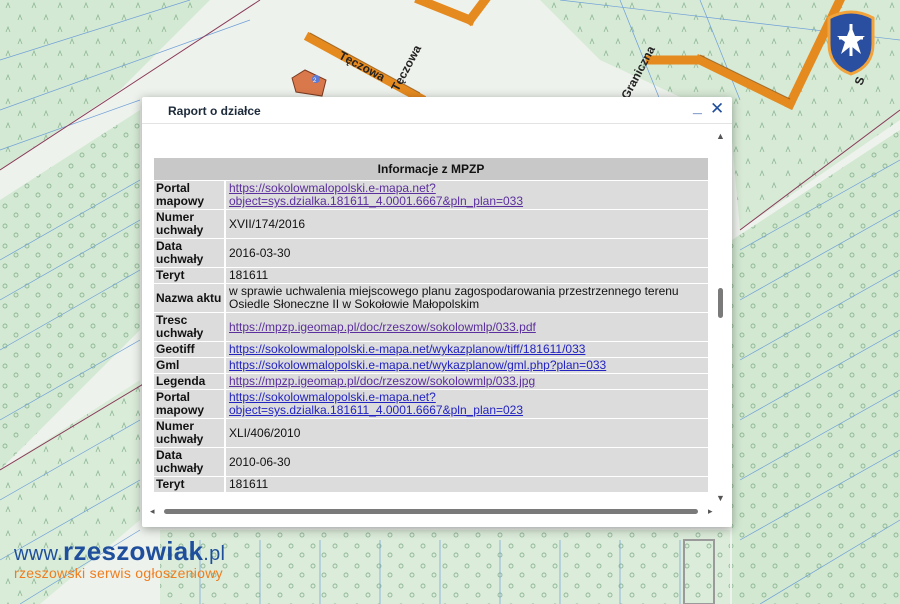 The width and height of the screenshot is (900, 604). What do you see at coordinates (720, 136) in the screenshot?
I see `scroll-up-arrow-icon: ▲` at bounding box center [720, 136].